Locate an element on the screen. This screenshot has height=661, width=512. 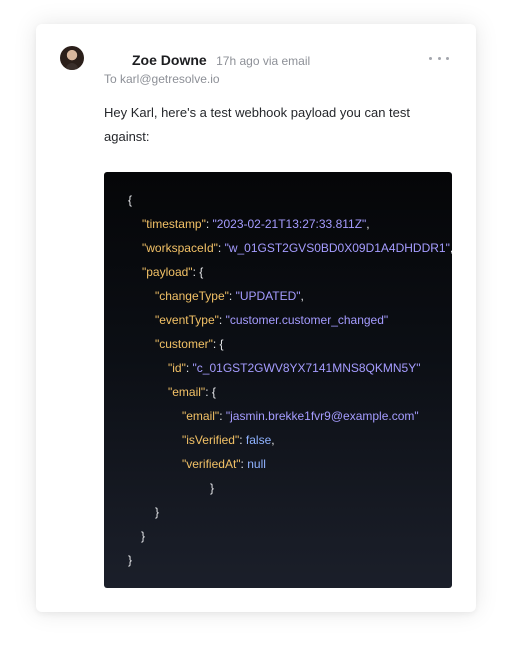
code-line-7: "customer": { is located at coordinates (189, 344).